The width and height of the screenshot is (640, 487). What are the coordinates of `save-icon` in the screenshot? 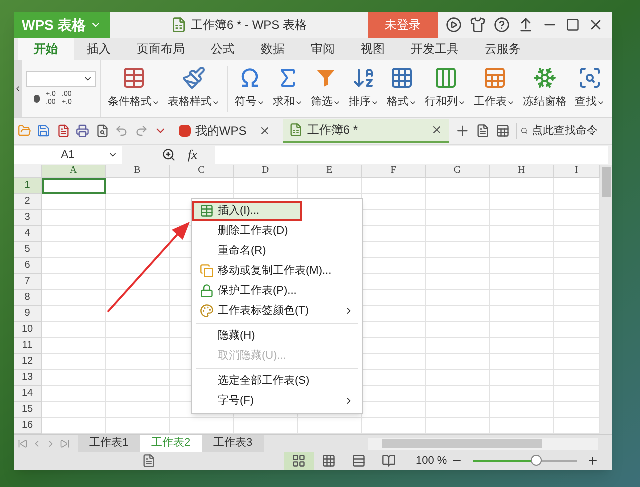 It's located at (44, 131).